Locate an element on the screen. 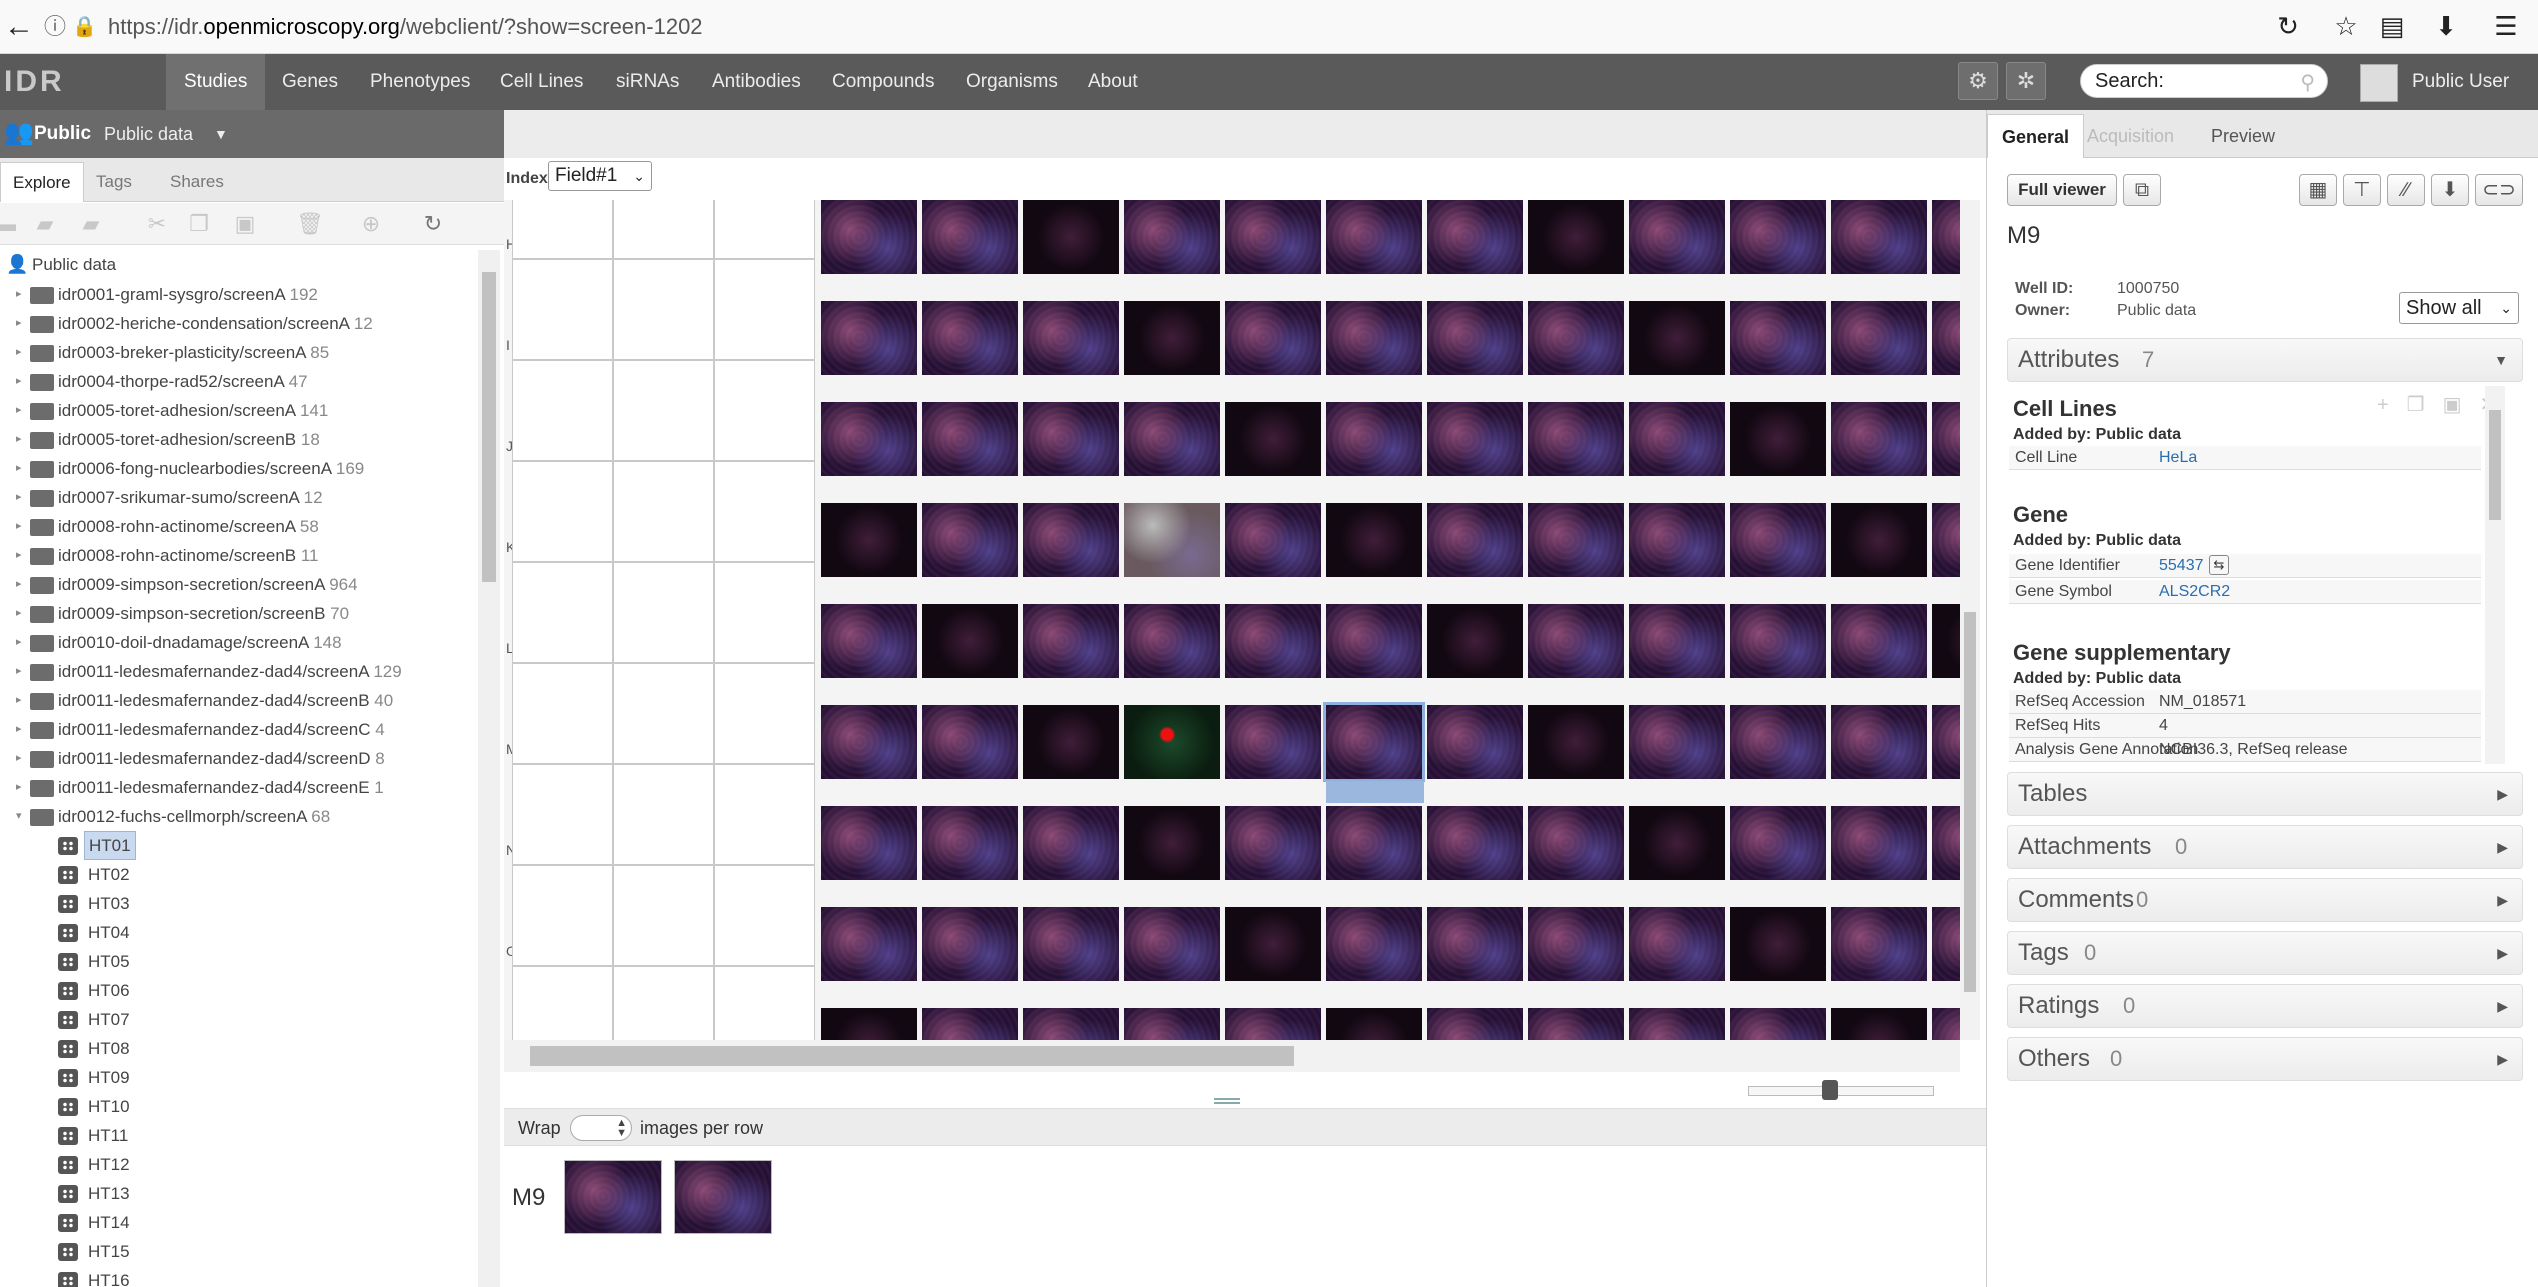  caret-down-icon: ▾ is located at coordinates (19, 816).